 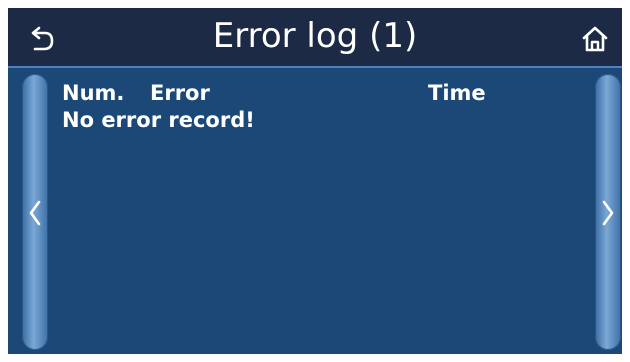 I want to click on header-divider, so click(x=315, y=67).